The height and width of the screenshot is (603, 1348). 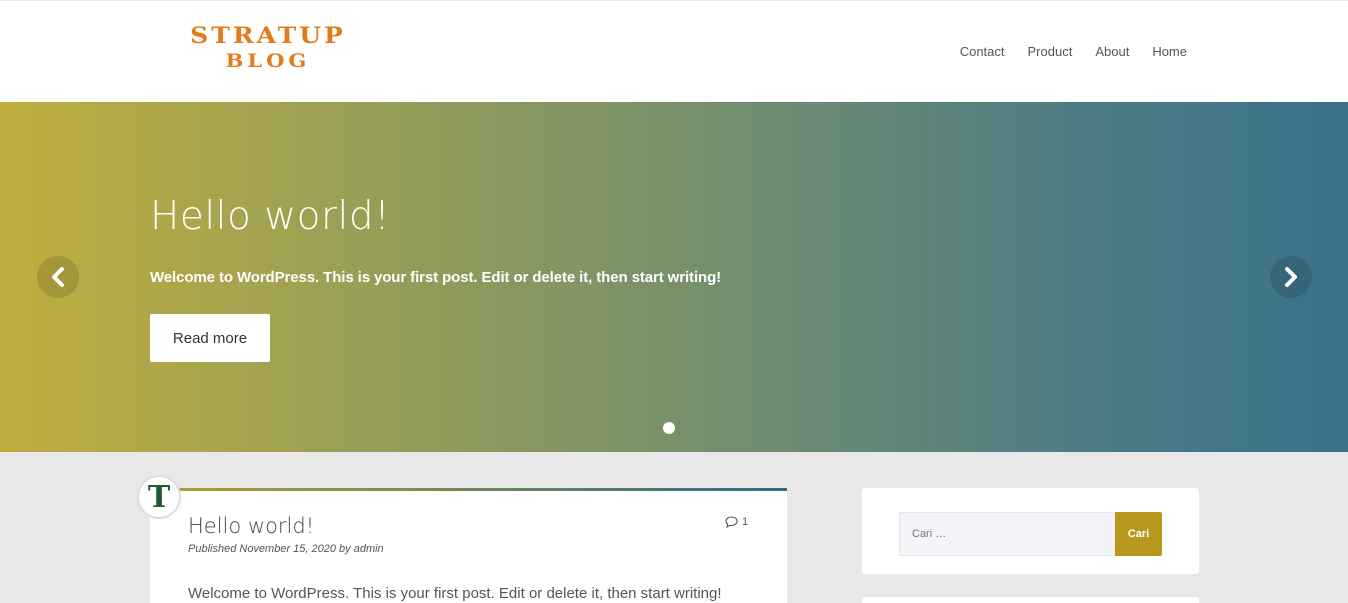 What do you see at coordinates (1138, 534) in the screenshot?
I see `search-button: Cari` at bounding box center [1138, 534].